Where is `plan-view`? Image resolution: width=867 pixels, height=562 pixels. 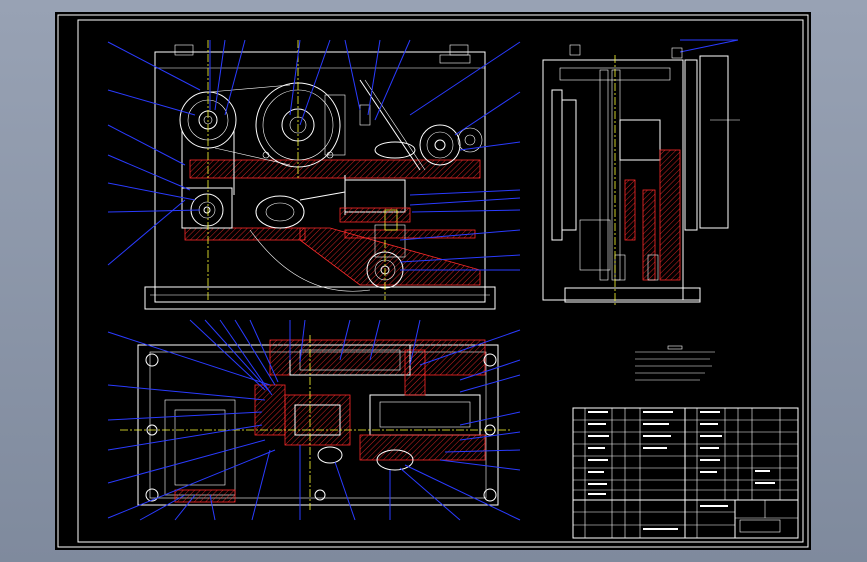 plan-view is located at coordinates (315, 422).